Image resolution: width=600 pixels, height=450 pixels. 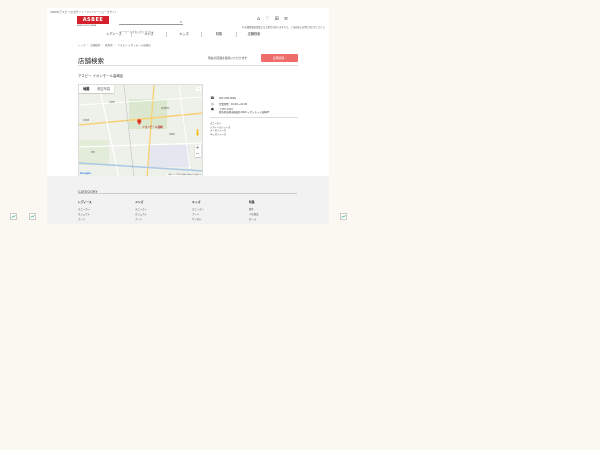 I want to click on map-label: 倉賀野駅, so click(x=165, y=109).